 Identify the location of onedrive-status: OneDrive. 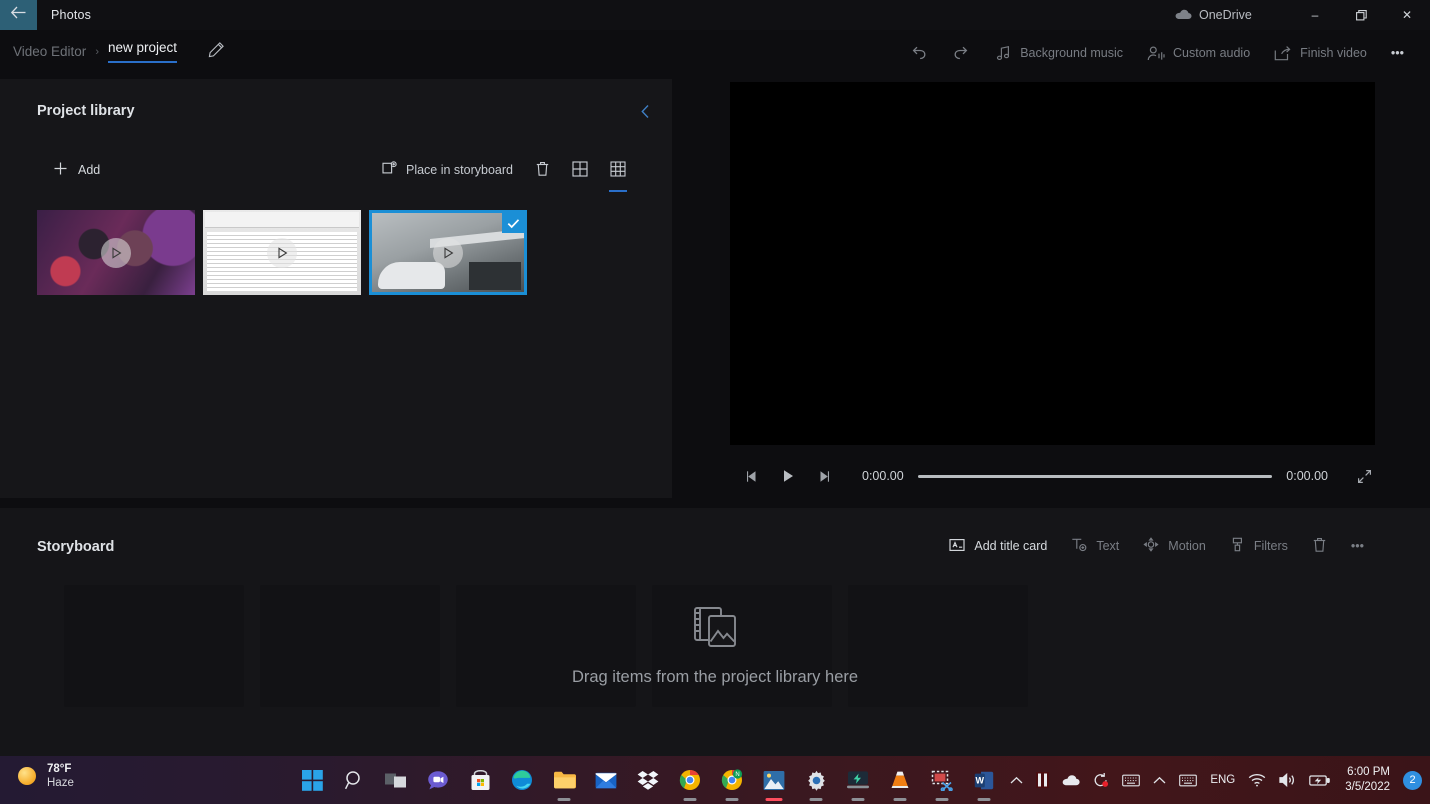
(1213, 15).